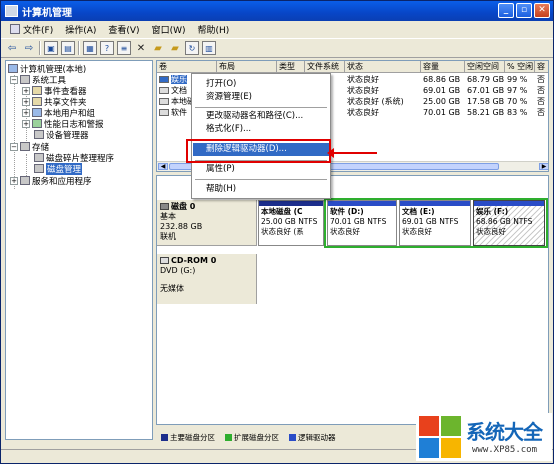 The image size is (554, 464). What do you see at coordinates (107, 48) in the screenshot?
I see `help-icon: ?` at bounding box center [107, 48].